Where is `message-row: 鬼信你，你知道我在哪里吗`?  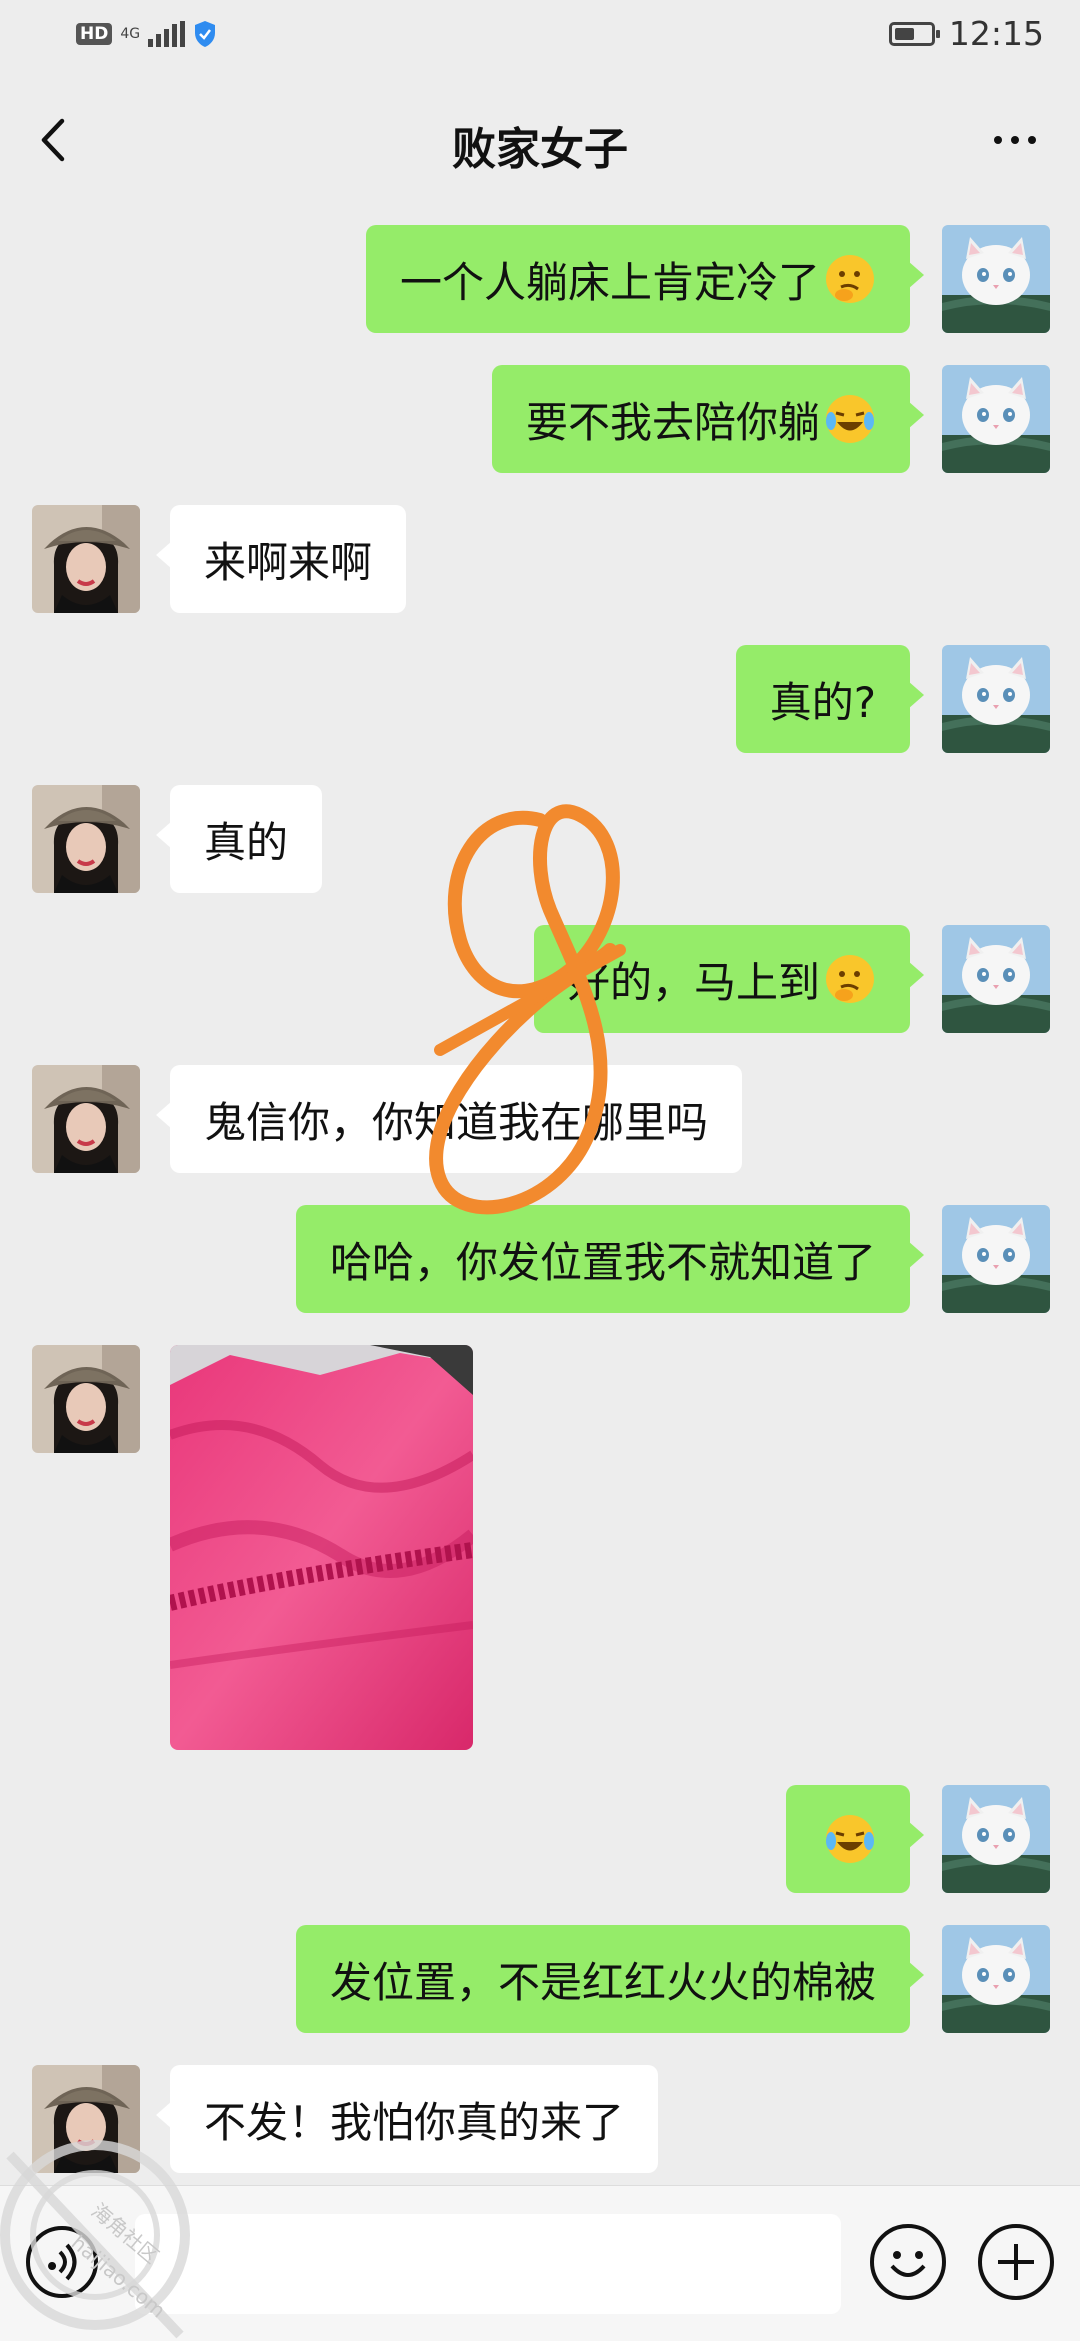
message-row: 鬼信你，你知道我在哪里吗 is located at coordinates (540, 1120).